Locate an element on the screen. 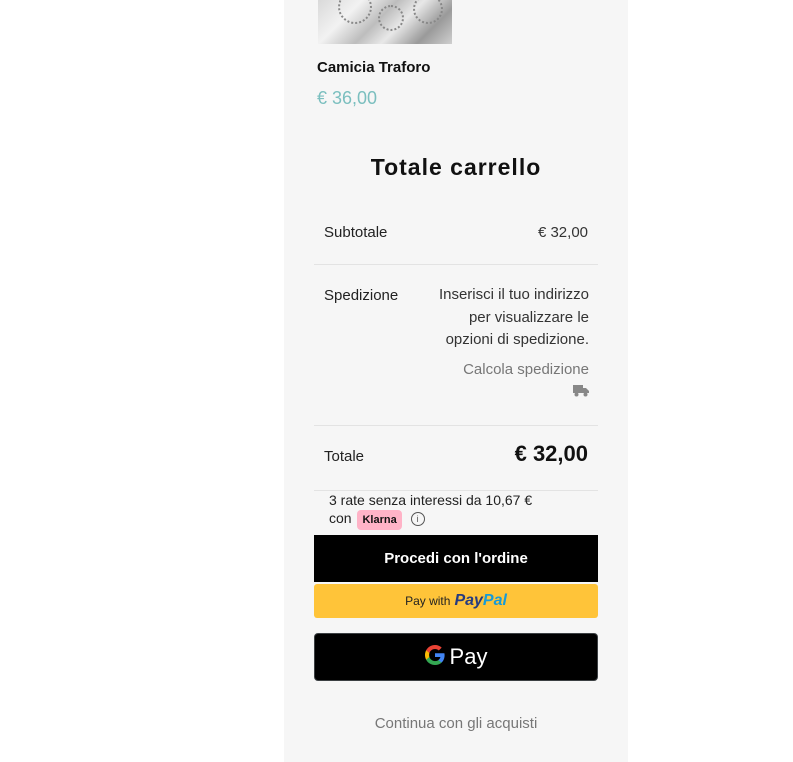 The image size is (793, 762). paypal-button: Pay with PayPal is located at coordinates (456, 601).